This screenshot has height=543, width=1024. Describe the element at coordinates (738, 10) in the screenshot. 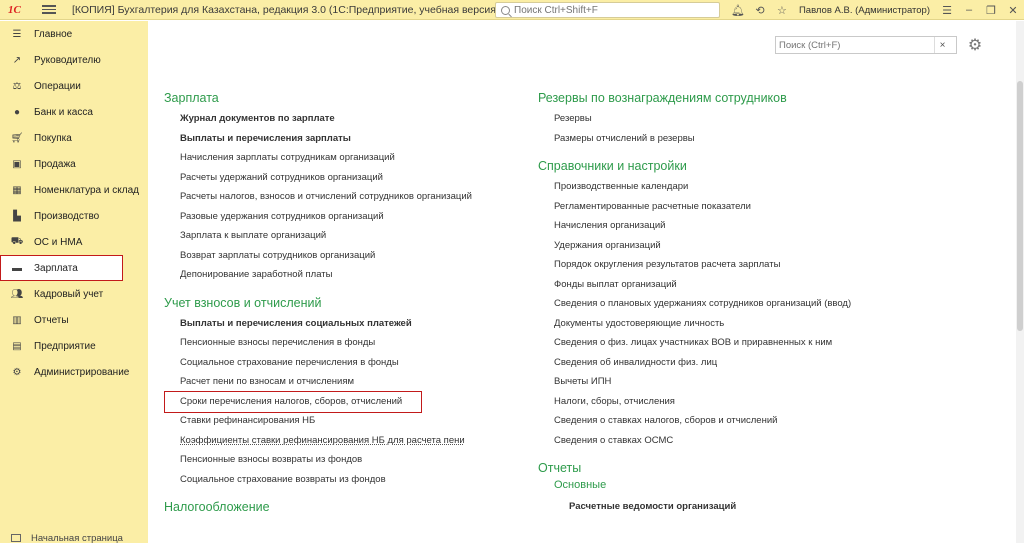

I see `bell-icon: 🔔︎` at that location.